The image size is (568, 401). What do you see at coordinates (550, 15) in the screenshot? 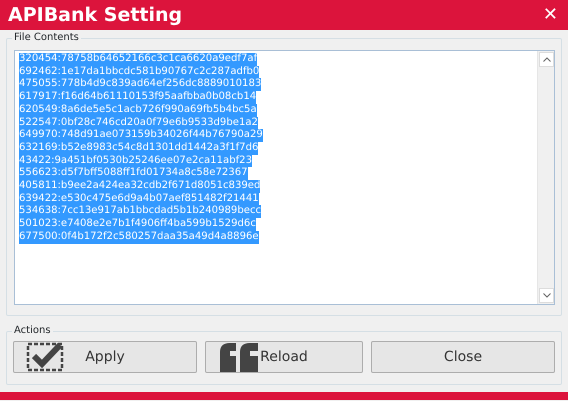
I see `close-button: ✕` at bounding box center [550, 15].